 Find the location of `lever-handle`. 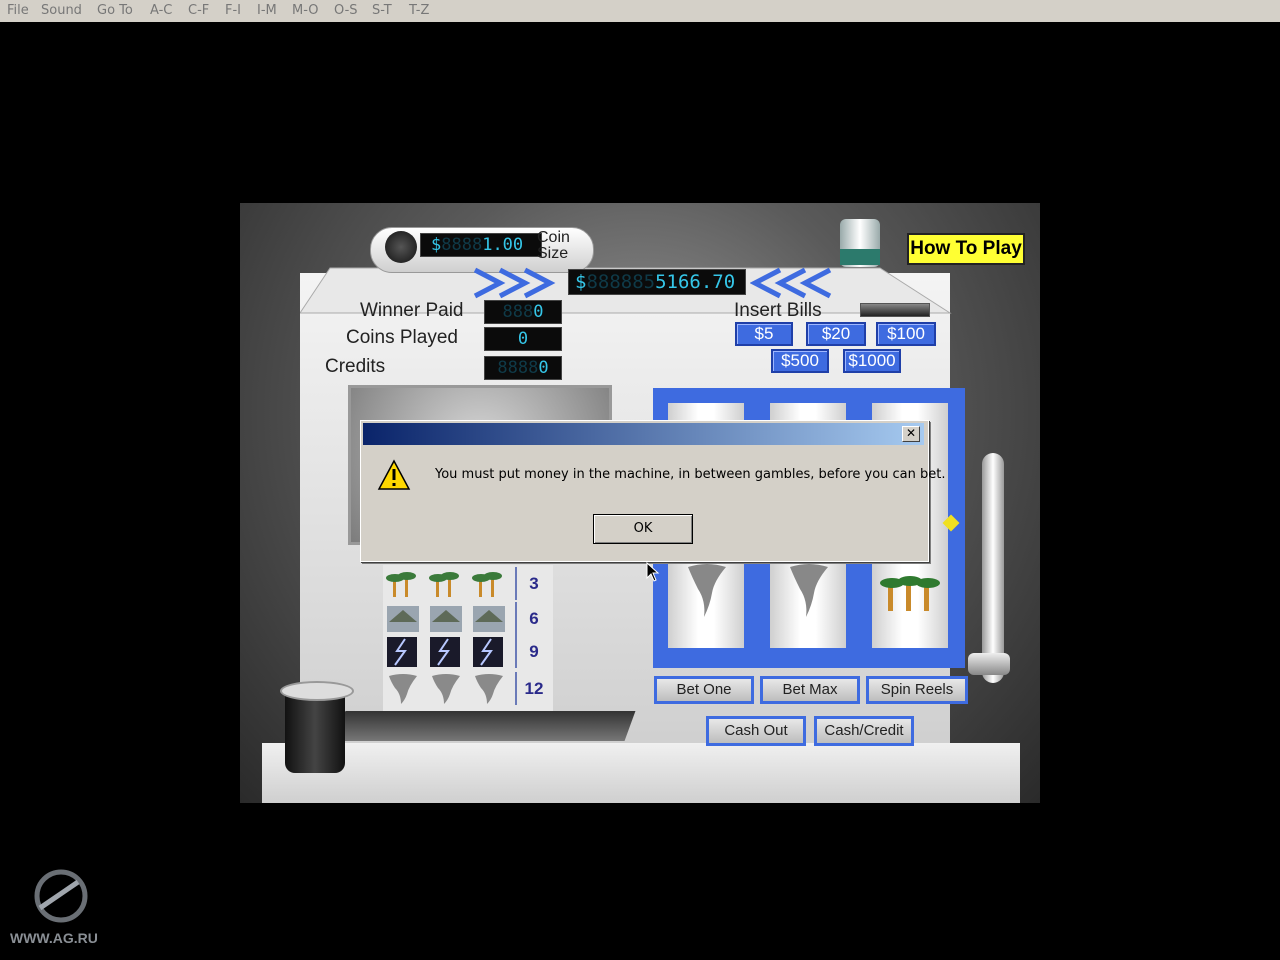

lever-handle is located at coordinates (993, 568).